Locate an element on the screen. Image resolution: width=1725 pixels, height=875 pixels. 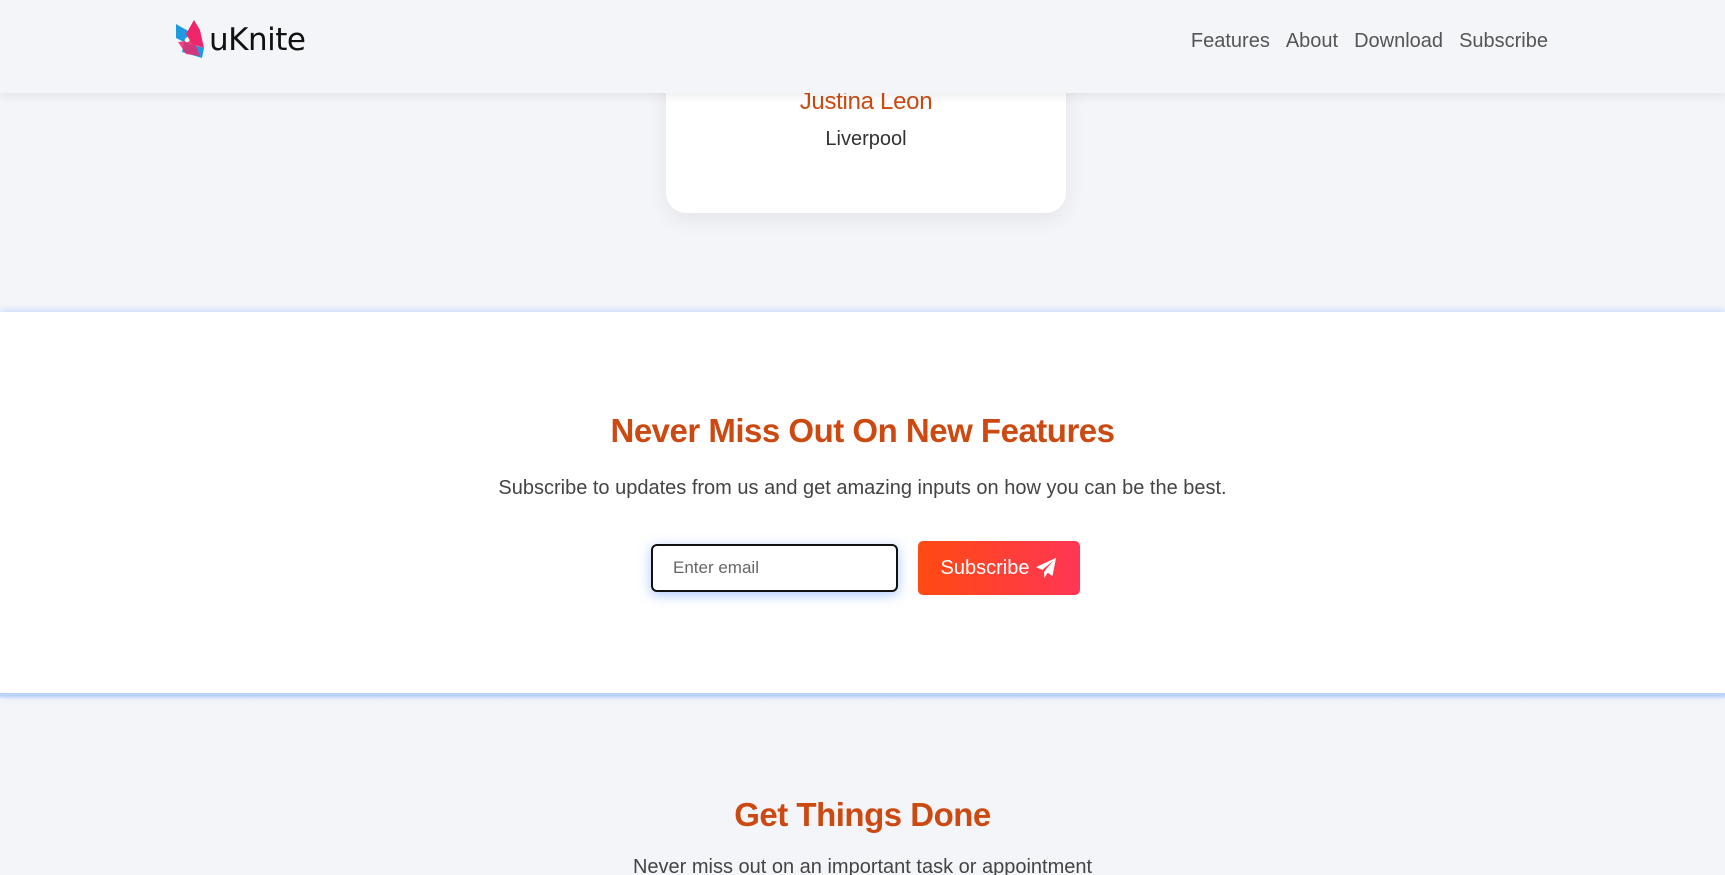
uknite-logo-icon is located at coordinates (190, 39).